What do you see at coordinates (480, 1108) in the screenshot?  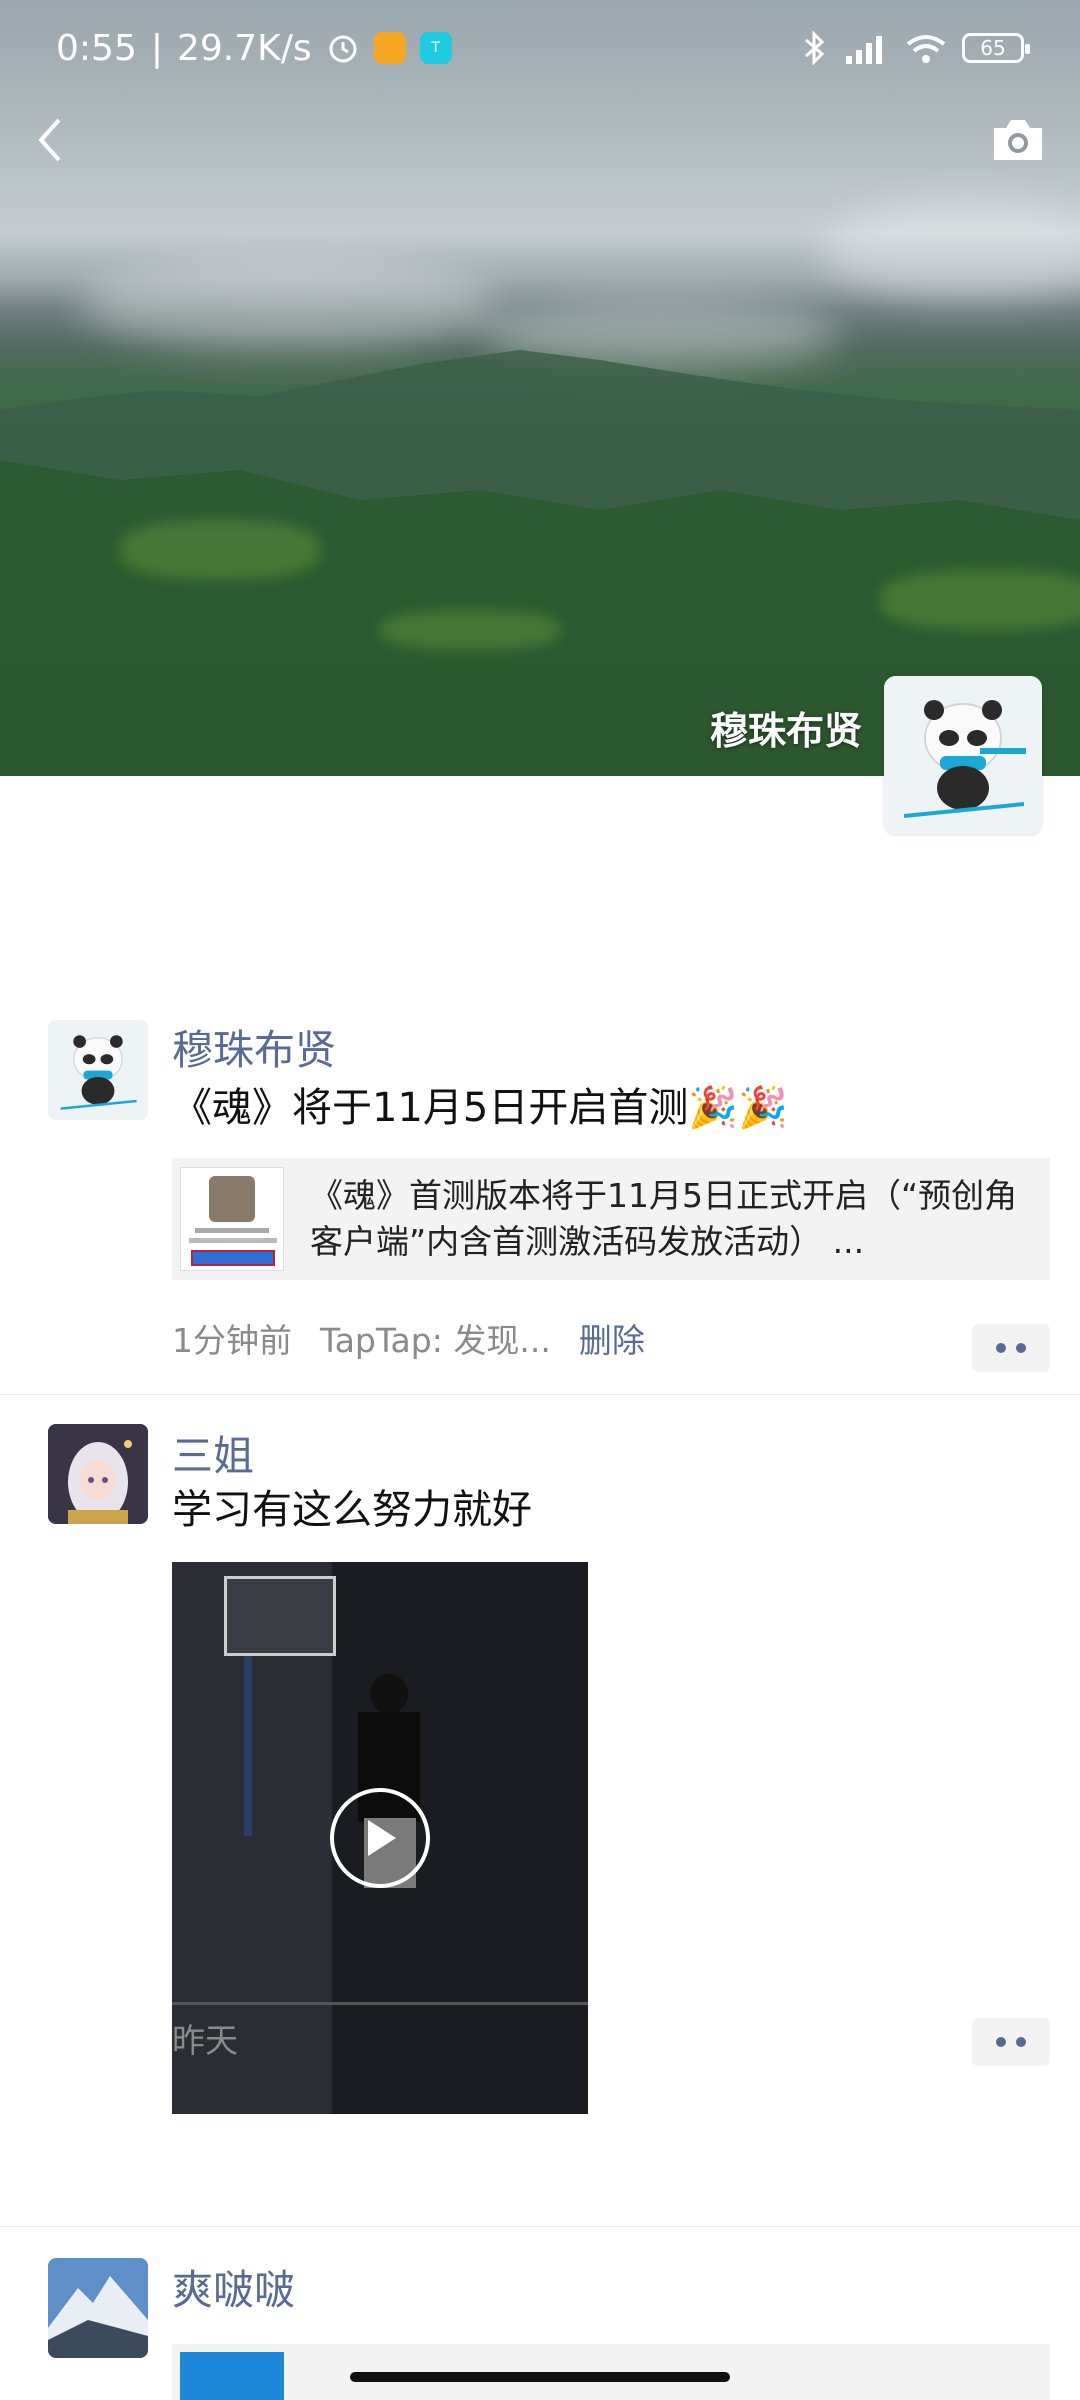 I see `post-text: 《魂》将于11月5日开启首测🎉🎉` at bounding box center [480, 1108].